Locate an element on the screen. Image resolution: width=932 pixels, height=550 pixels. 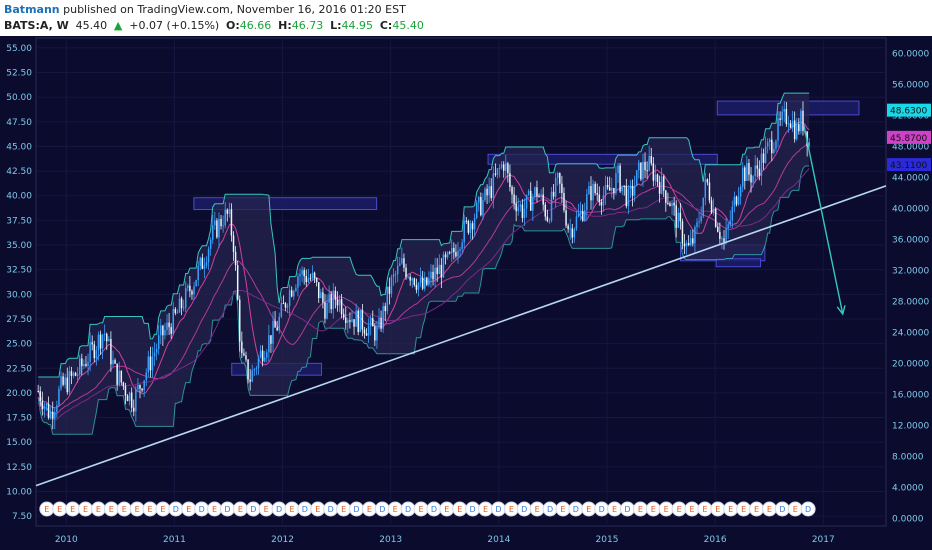
right-axis-tick: 32.0000 is located at coordinates (910, 271).